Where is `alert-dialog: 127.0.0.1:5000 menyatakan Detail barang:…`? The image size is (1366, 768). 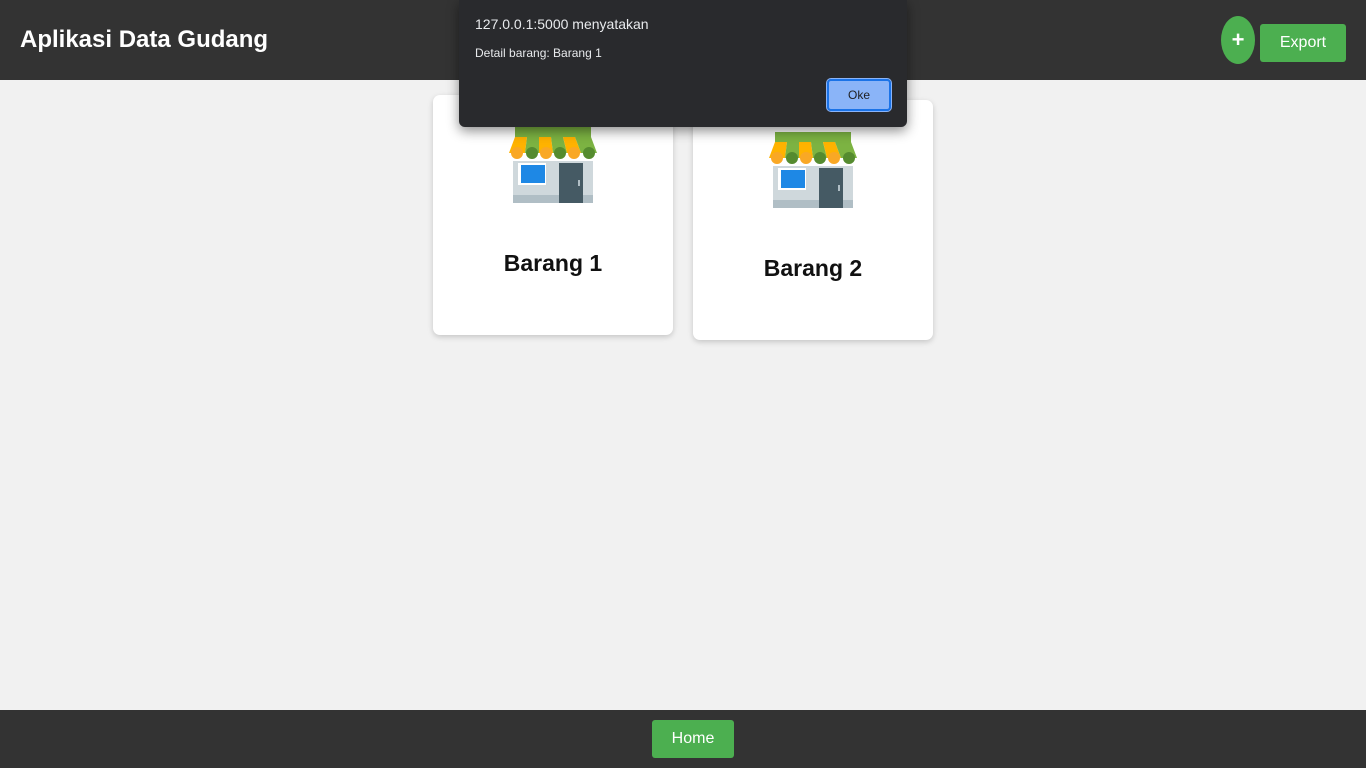
alert-dialog: 127.0.0.1:5000 menyatakan Detail barang:… is located at coordinates (683, 63).